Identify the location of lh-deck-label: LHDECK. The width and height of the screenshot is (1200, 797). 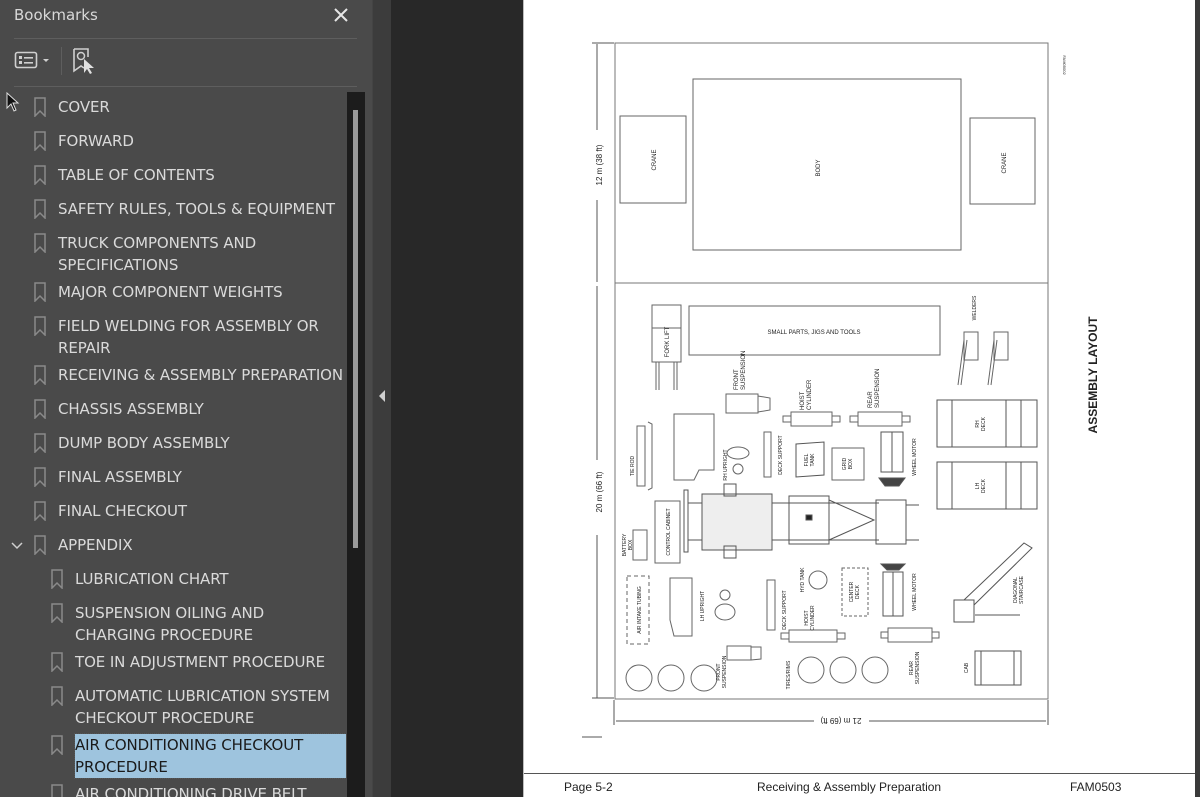
(981, 485).